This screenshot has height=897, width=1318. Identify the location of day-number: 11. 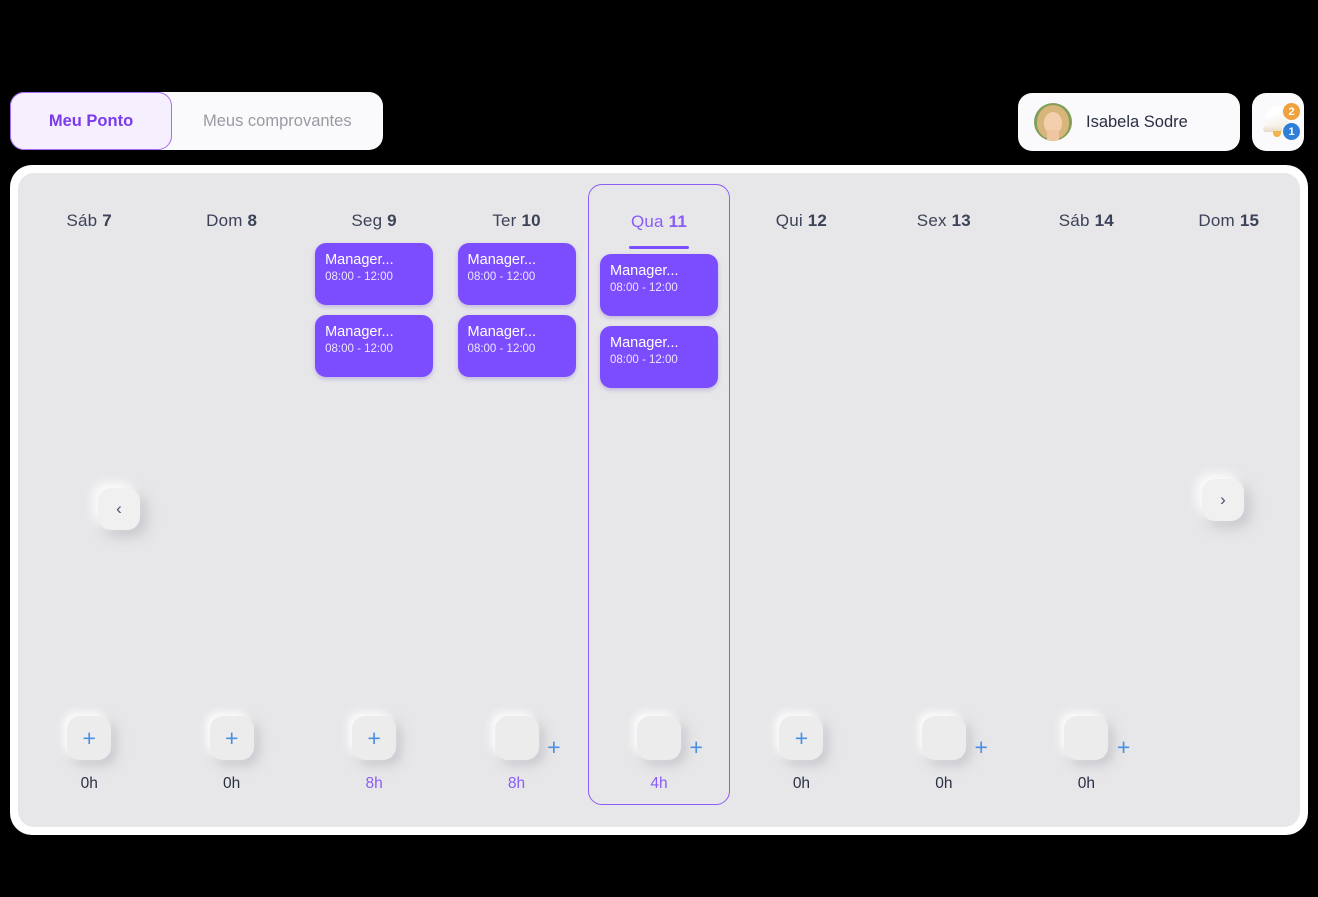
(678, 221).